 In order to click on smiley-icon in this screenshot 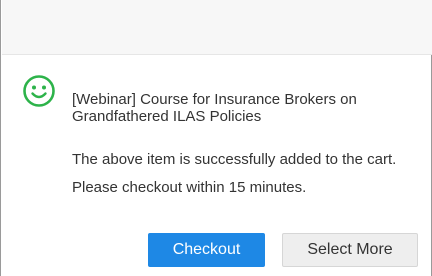, I will do `click(39, 91)`.